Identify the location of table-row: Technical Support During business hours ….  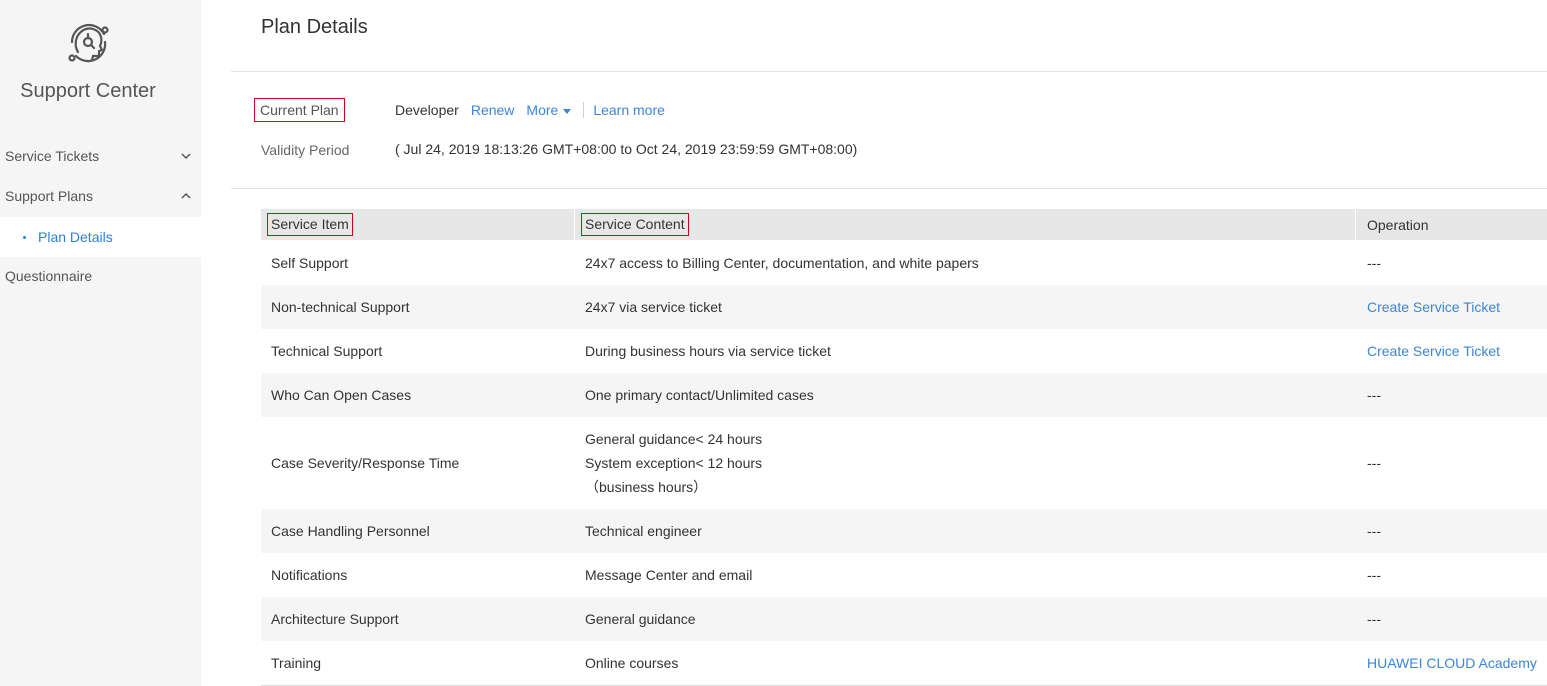
(904, 351).